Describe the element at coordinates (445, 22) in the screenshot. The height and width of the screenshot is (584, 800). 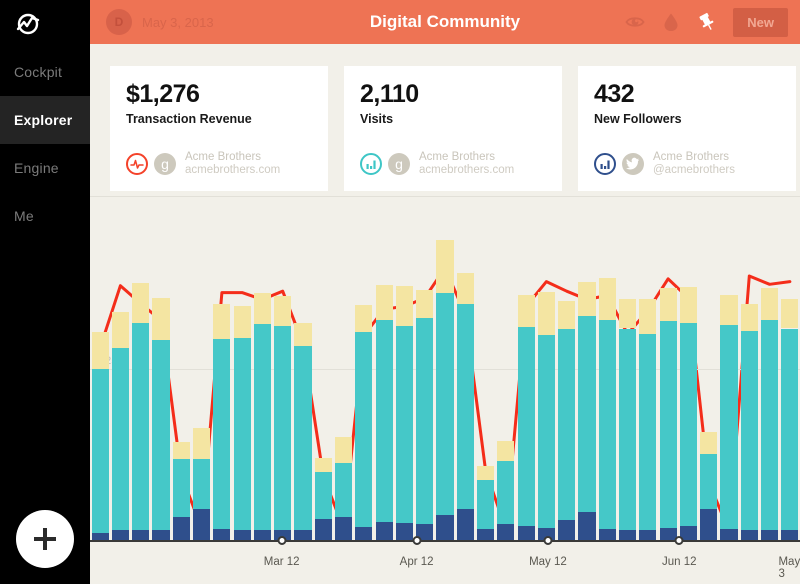
I see `header-bar: D May 3, 2013 Digital Community New` at that location.